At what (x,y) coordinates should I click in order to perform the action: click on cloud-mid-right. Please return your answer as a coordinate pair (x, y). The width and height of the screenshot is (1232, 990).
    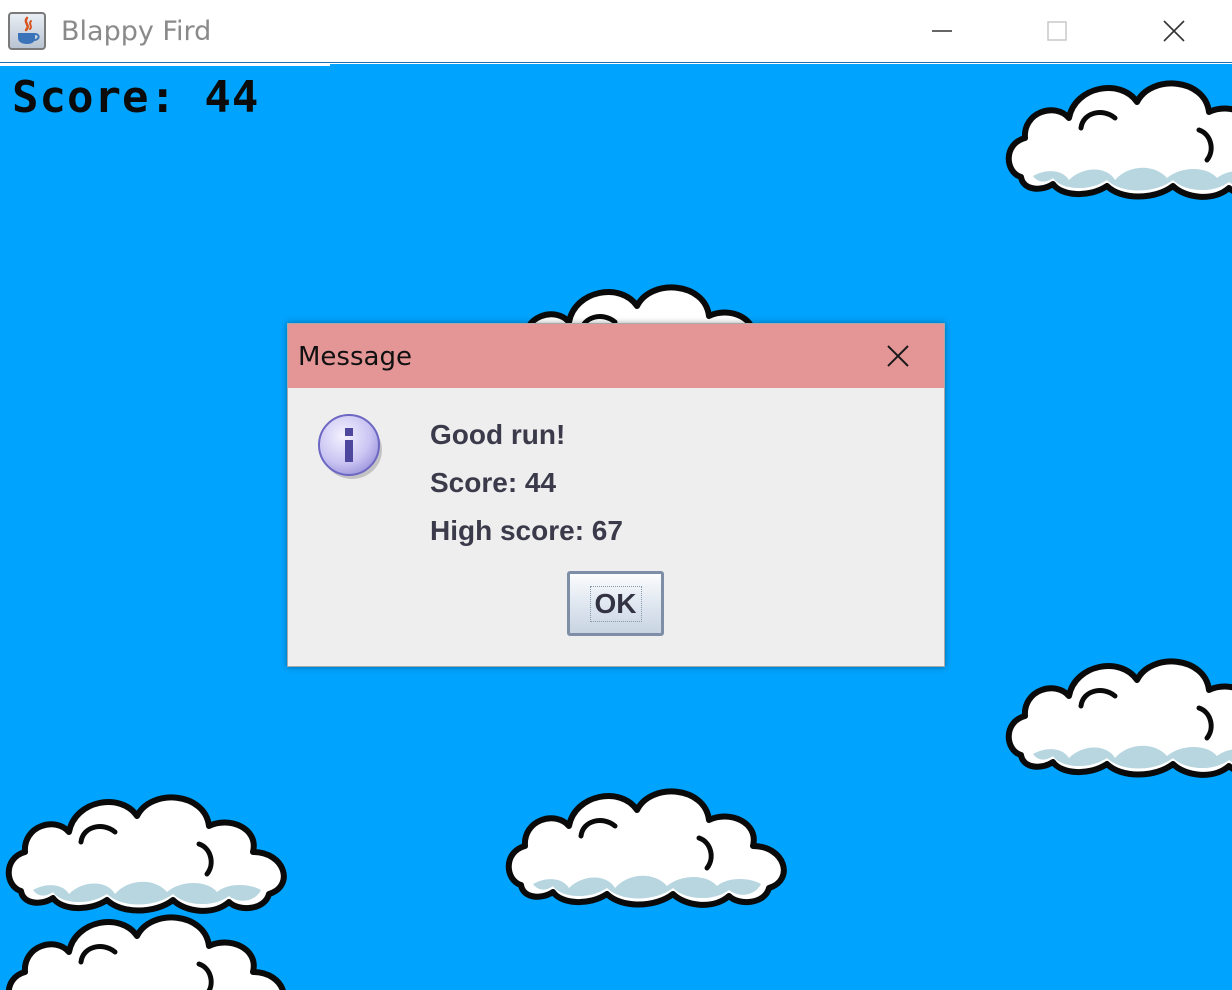
    Looking at the image, I should click on (1117, 715).